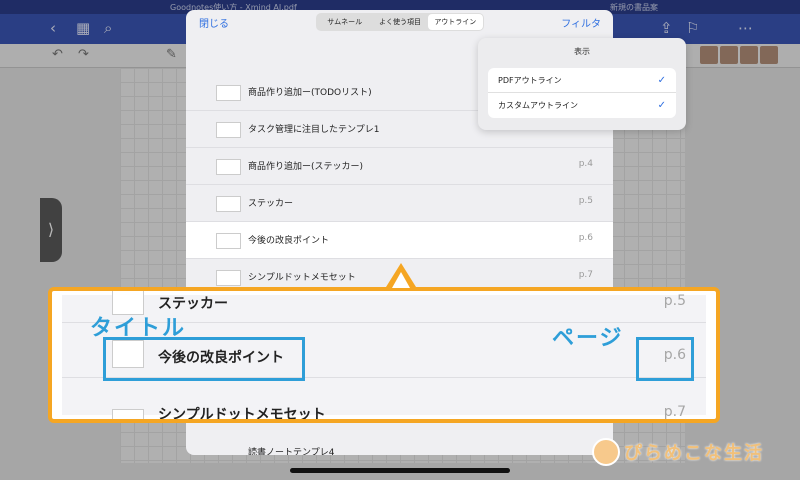  I want to click on outline-title: ステッカー, so click(271, 204).